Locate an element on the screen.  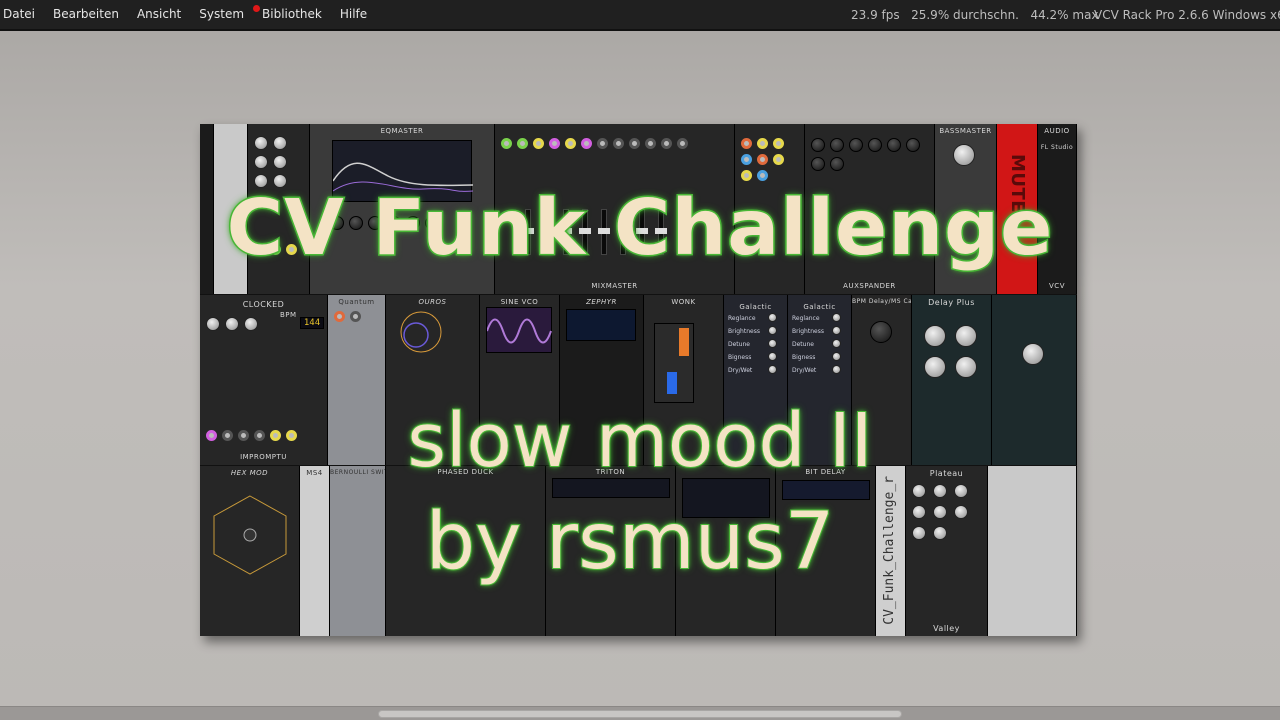
menu-bearbeiten: Bearbeiten is located at coordinates (86, 15).